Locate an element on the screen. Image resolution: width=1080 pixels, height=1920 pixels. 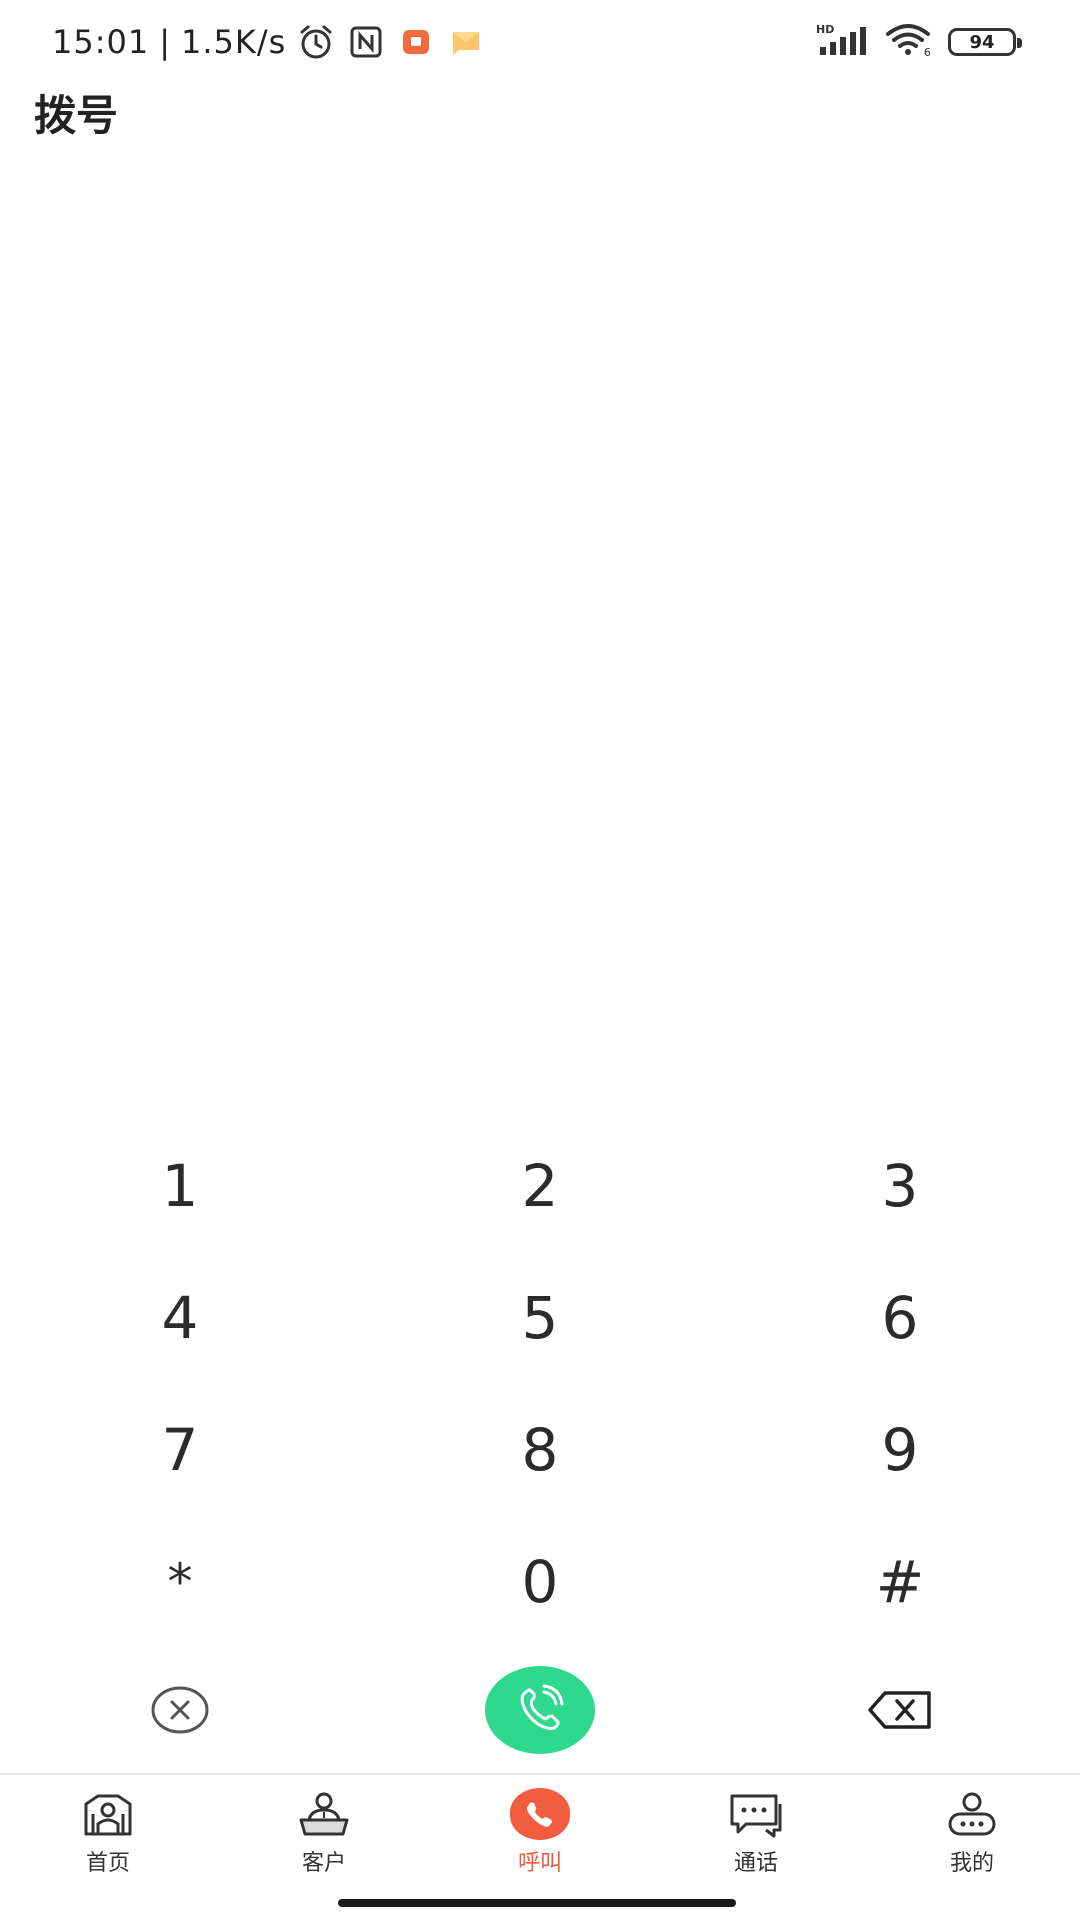
key-2: 2 is located at coordinates (540, 1186).